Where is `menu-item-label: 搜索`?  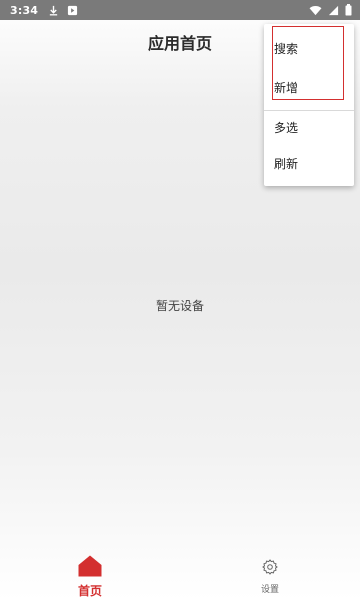 menu-item-label: 搜索 is located at coordinates (286, 48).